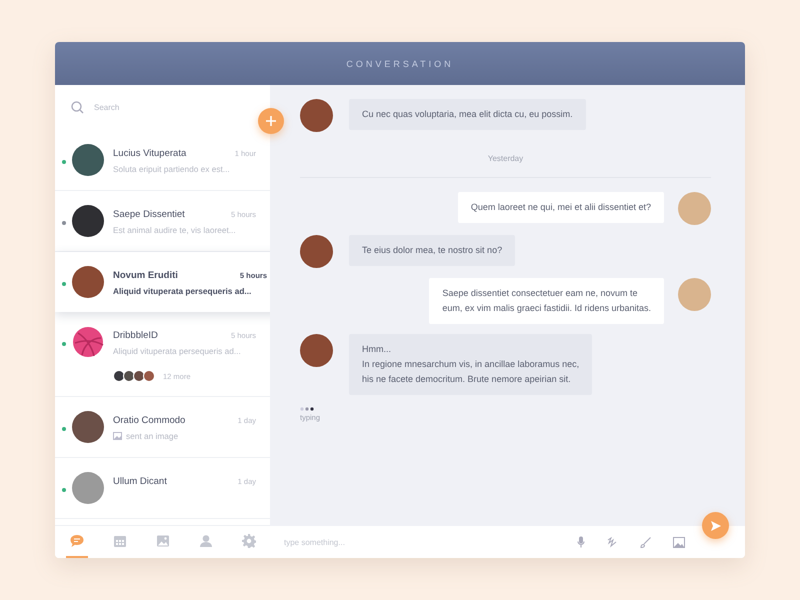 This screenshot has width=800, height=600. What do you see at coordinates (149, 214) in the screenshot?
I see `contact-name: Saepe Dissentiet` at bounding box center [149, 214].